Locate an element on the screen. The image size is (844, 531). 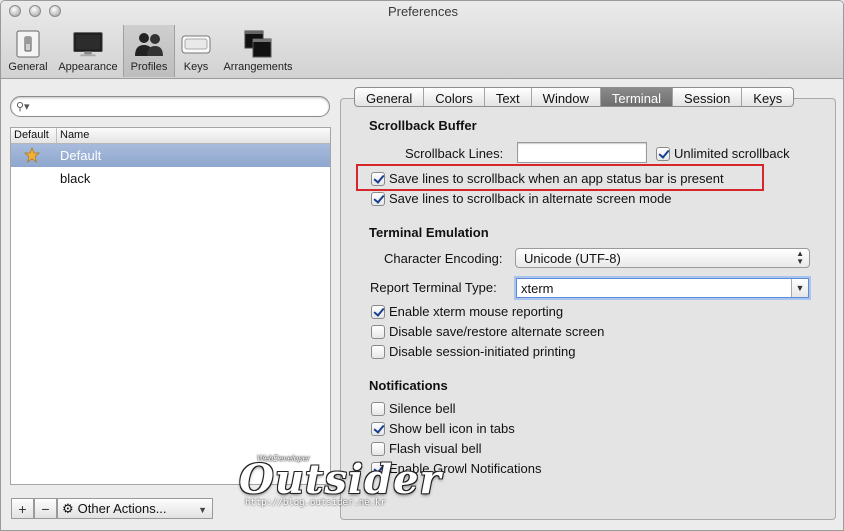
tab-window: Window is located at coordinates (566, 97).